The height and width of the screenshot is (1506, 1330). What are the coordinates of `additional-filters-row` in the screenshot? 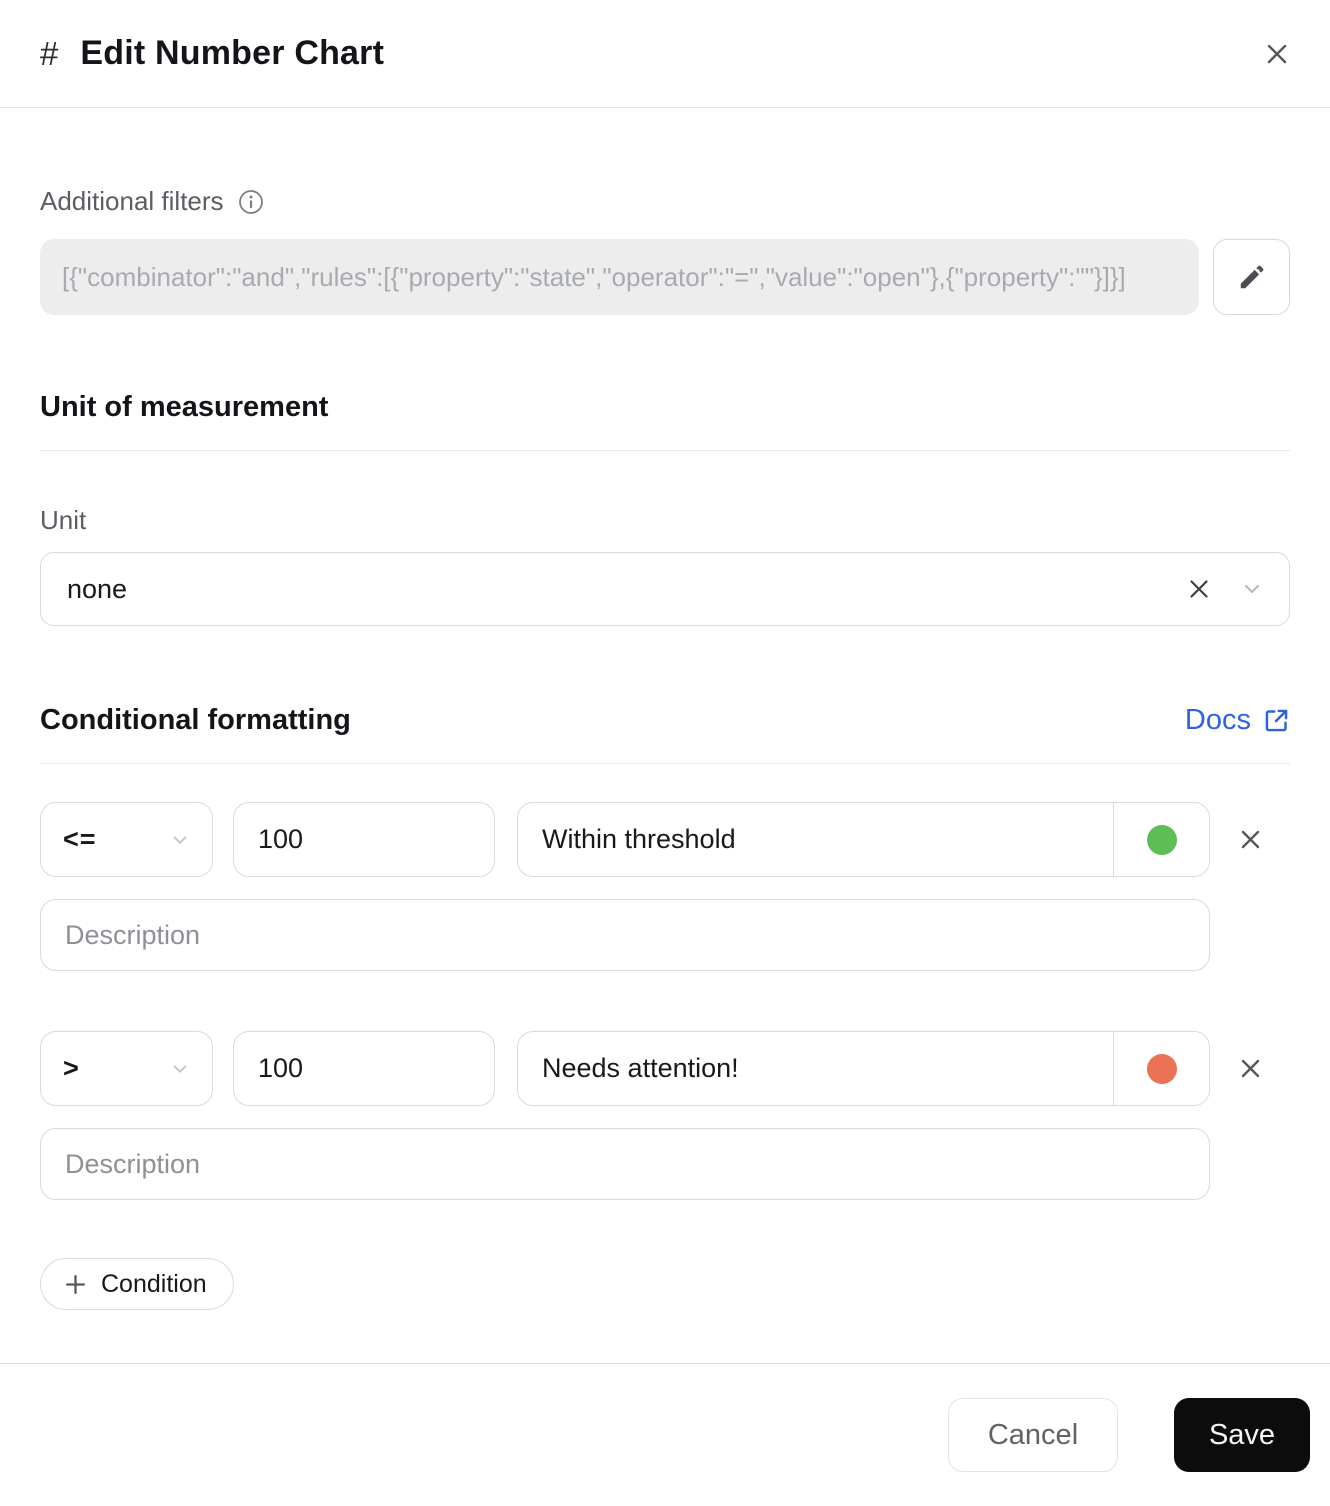 It's located at (665, 277).